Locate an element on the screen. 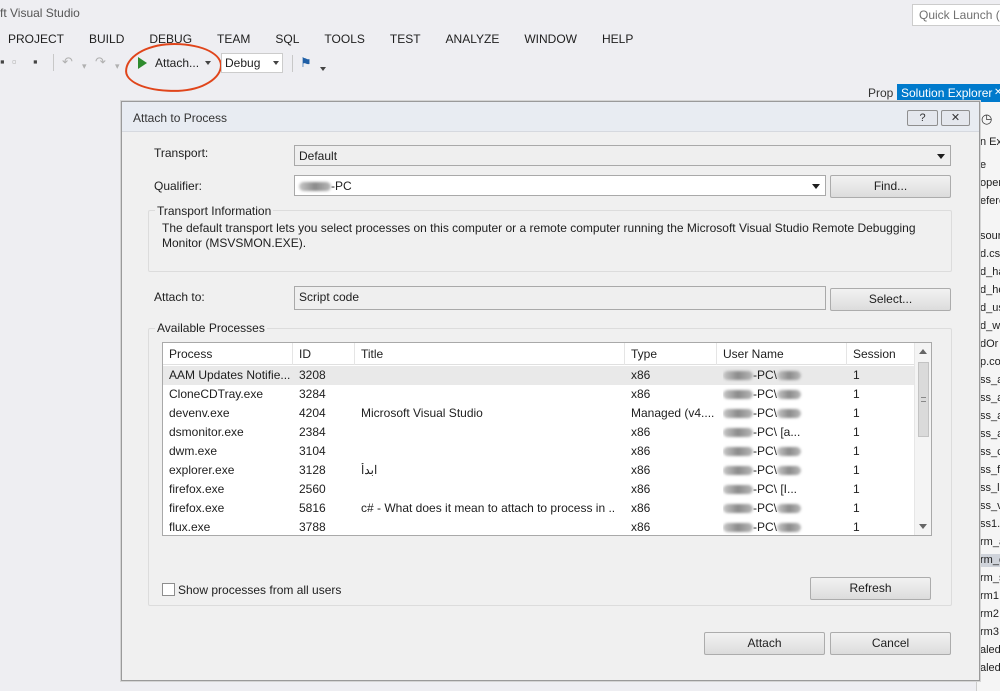 This screenshot has height=691, width=1000. refresh-button: Refresh is located at coordinates (870, 588).